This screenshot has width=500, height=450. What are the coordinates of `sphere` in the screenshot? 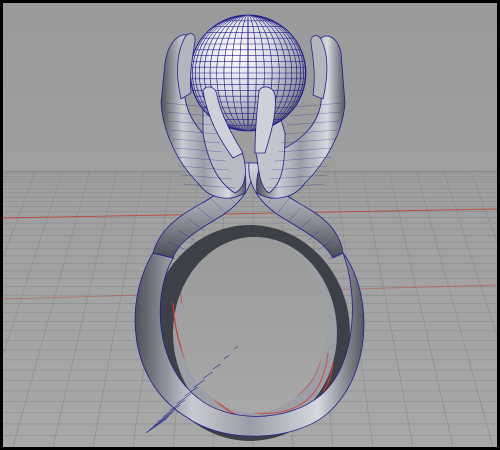 It's located at (248, 73).